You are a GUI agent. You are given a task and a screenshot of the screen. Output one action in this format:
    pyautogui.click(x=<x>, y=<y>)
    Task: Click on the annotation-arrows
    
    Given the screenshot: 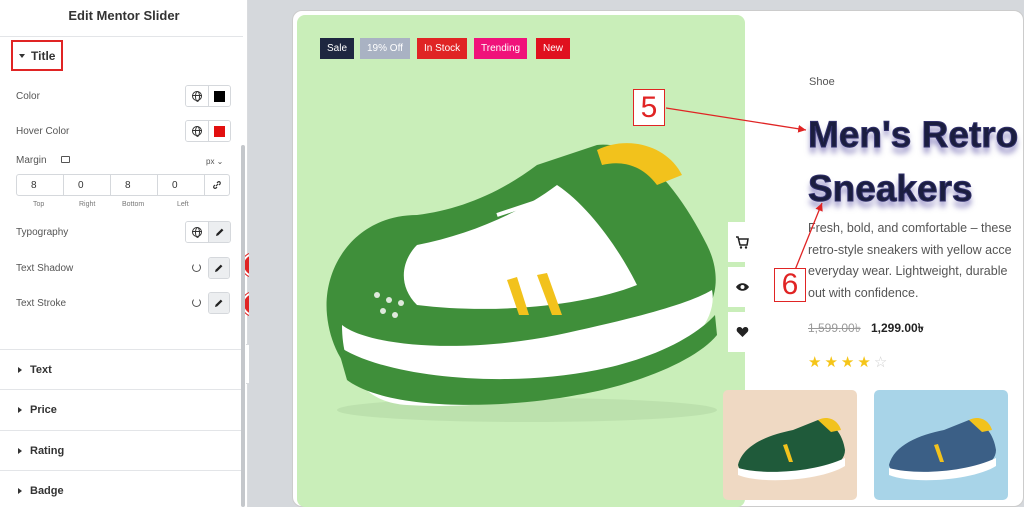 What is the action you would take?
    pyautogui.click(x=744, y=189)
    